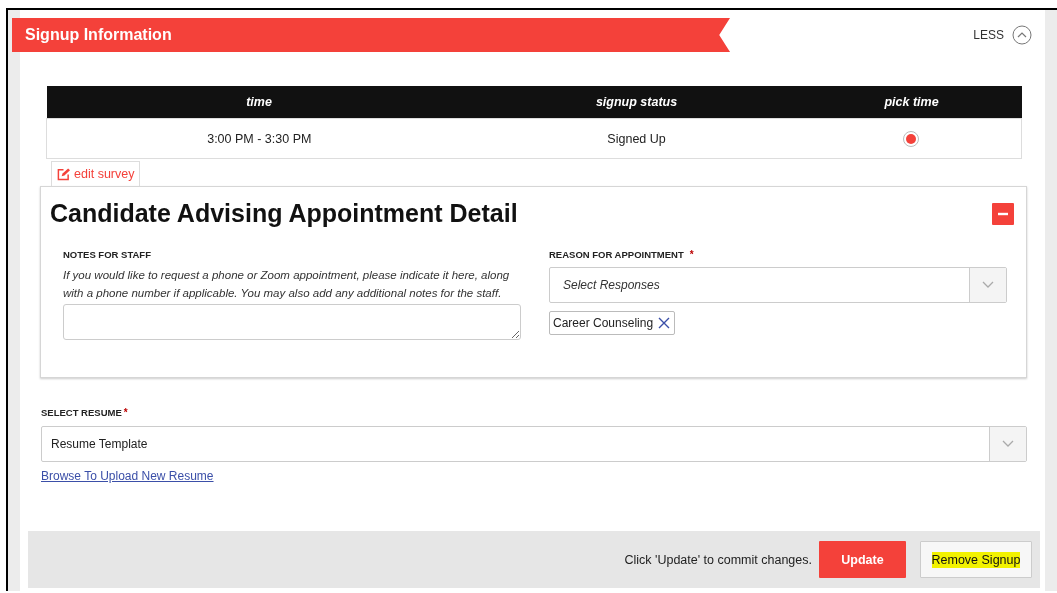 This screenshot has height=593, width=1057. What do you see at coordinates (636, 138) in the screenshot?
I see `table-cell: Signed Up` at bounding box center [636, 138].